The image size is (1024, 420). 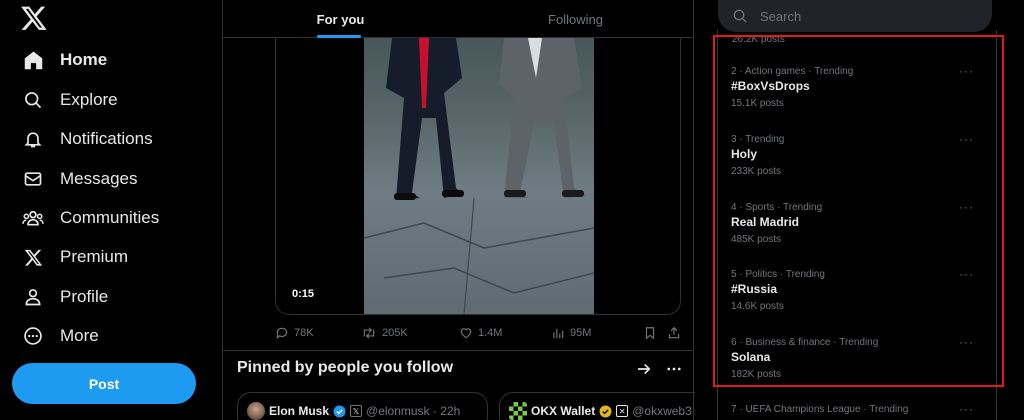 I want to click on search-input, so click(x=870, y=16).